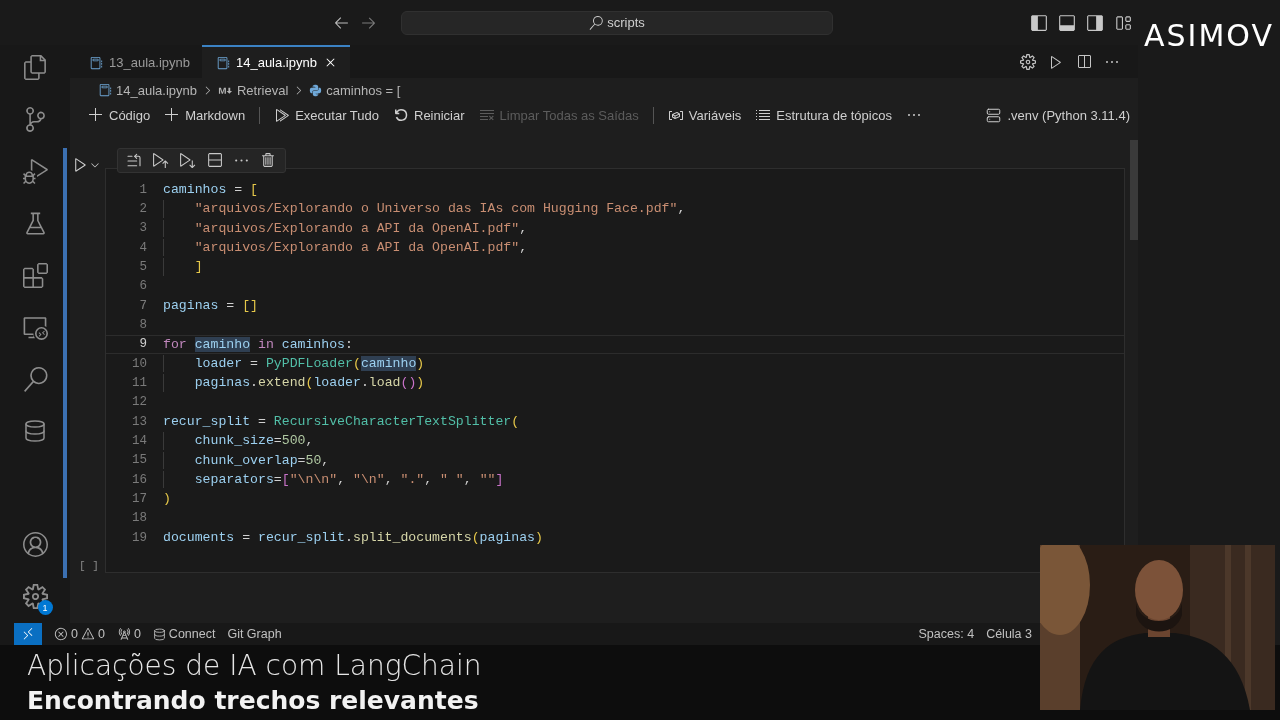  What do you see at coordinates (210, 190) in the screenshot?
I see `code-line: caminhos = [` at bounding box center [210, 190].